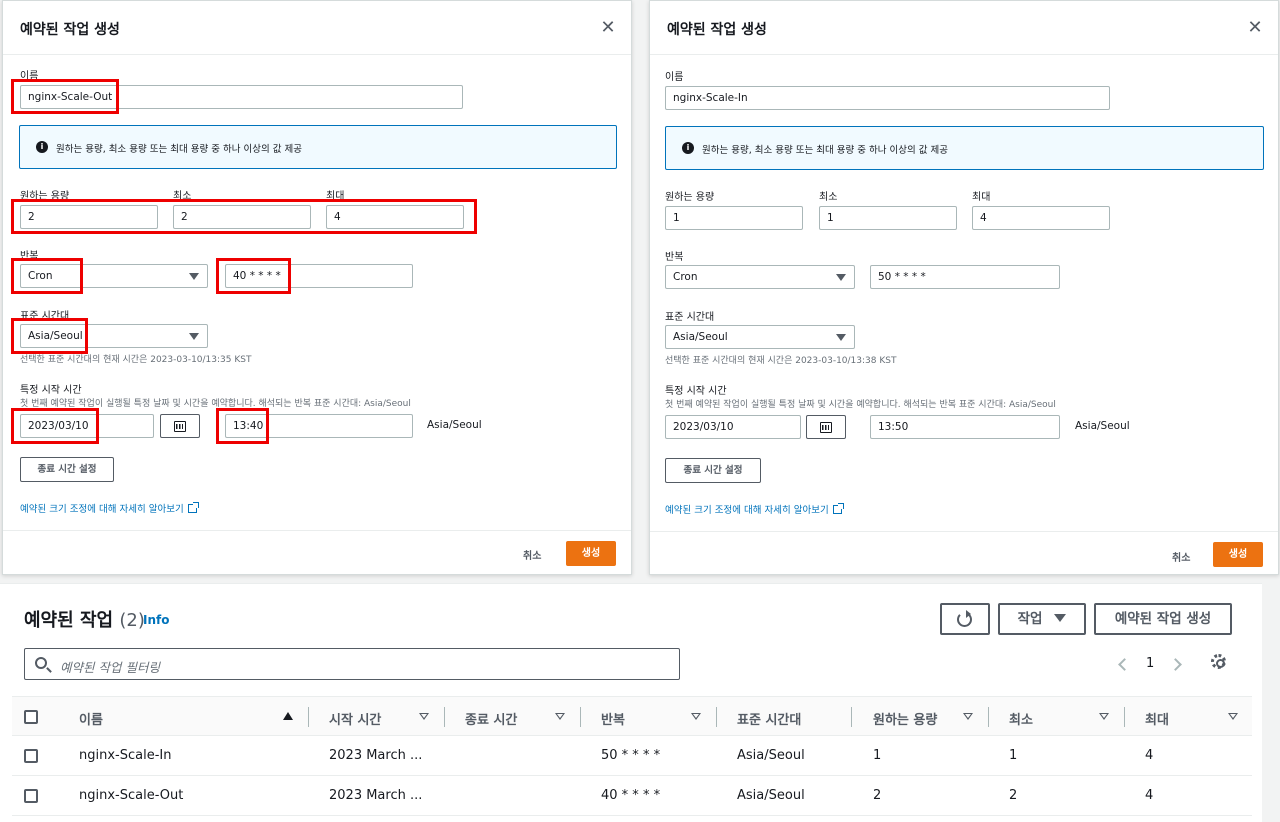 The image size is (1280, 822). I want to click on start-time-input: 13:40, so click(319, 426).